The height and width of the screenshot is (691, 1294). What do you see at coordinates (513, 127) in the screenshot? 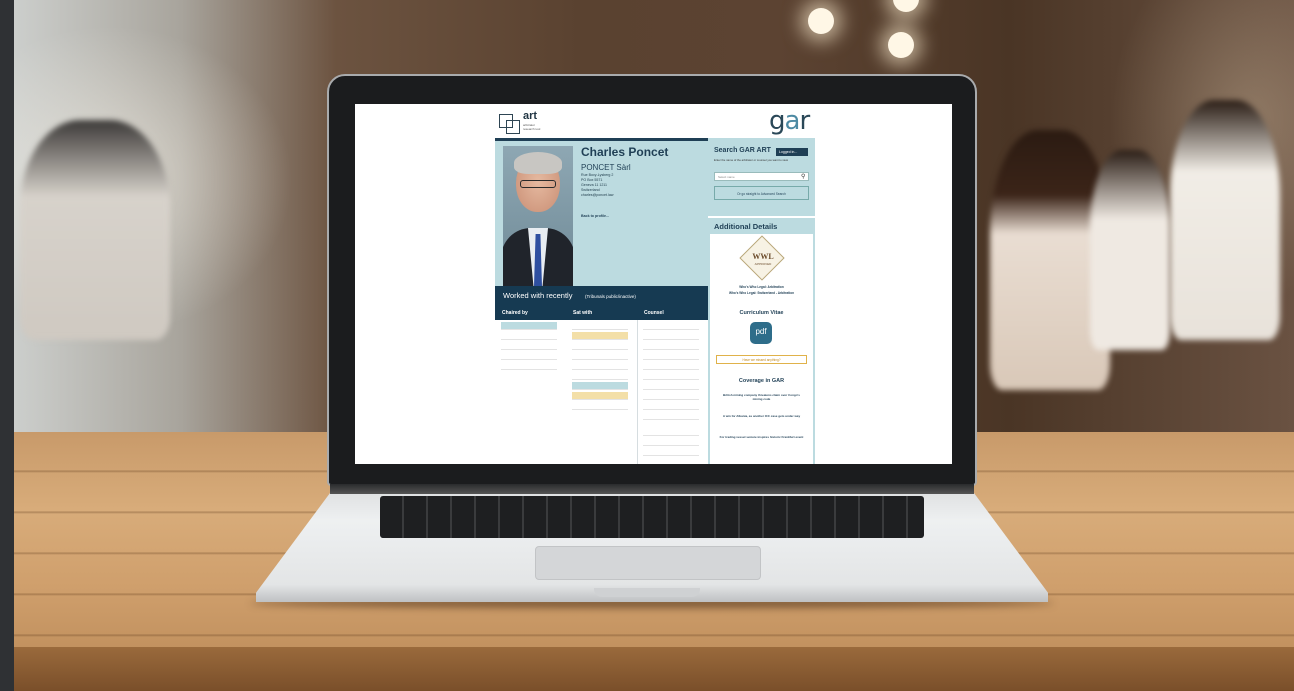
I see `art-logo-square` at bounding box center [513, 127].